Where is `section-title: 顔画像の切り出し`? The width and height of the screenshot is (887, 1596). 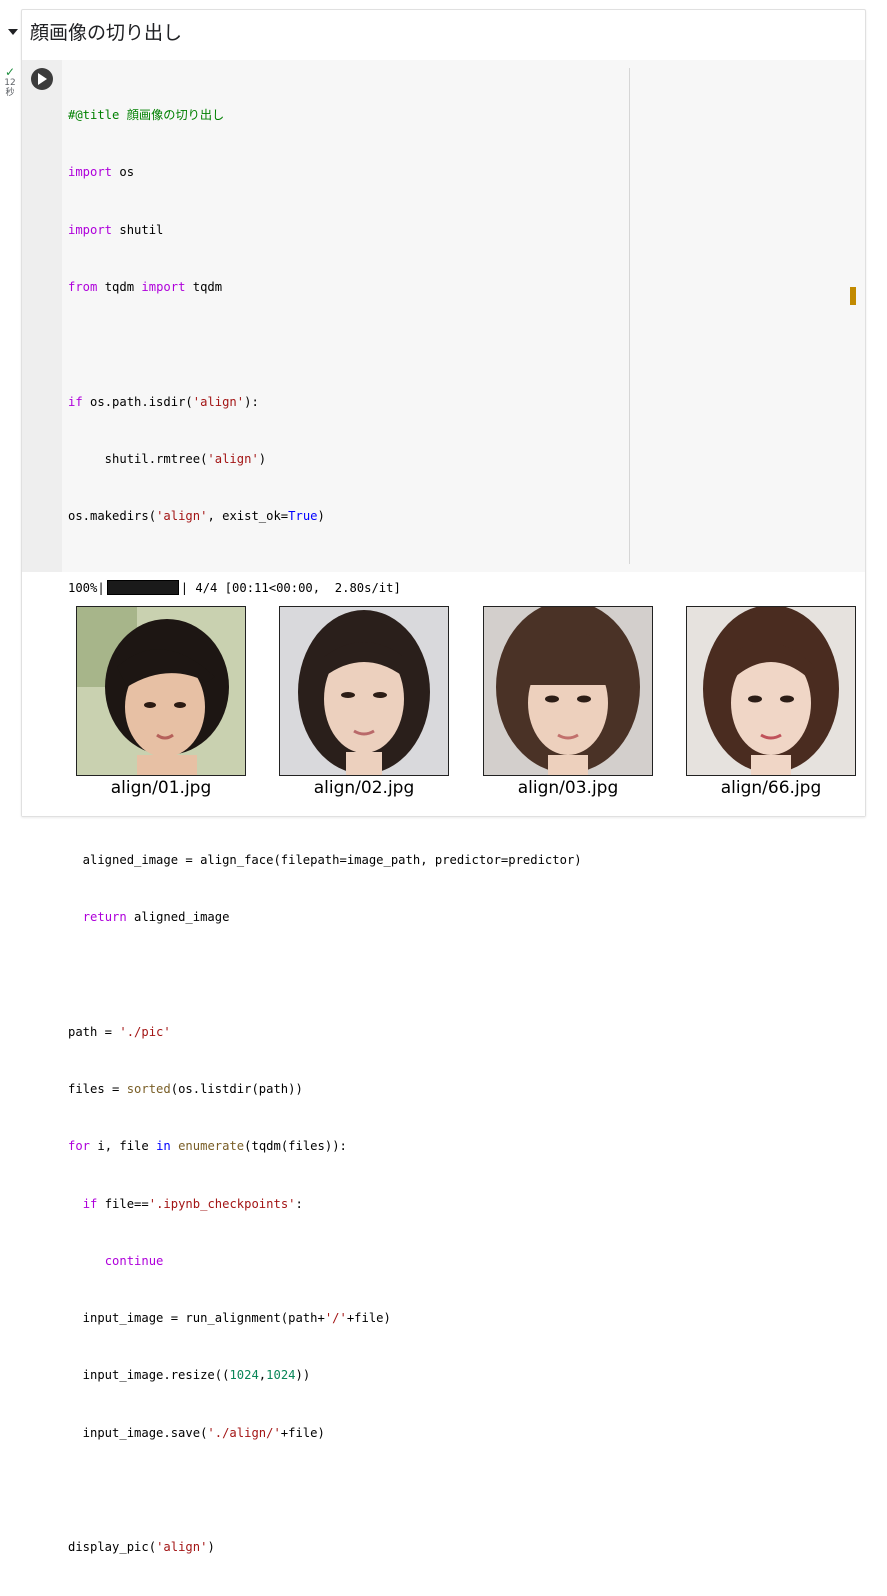 section-title: 顔画像の切り出し is located at coordinates (106, 33).